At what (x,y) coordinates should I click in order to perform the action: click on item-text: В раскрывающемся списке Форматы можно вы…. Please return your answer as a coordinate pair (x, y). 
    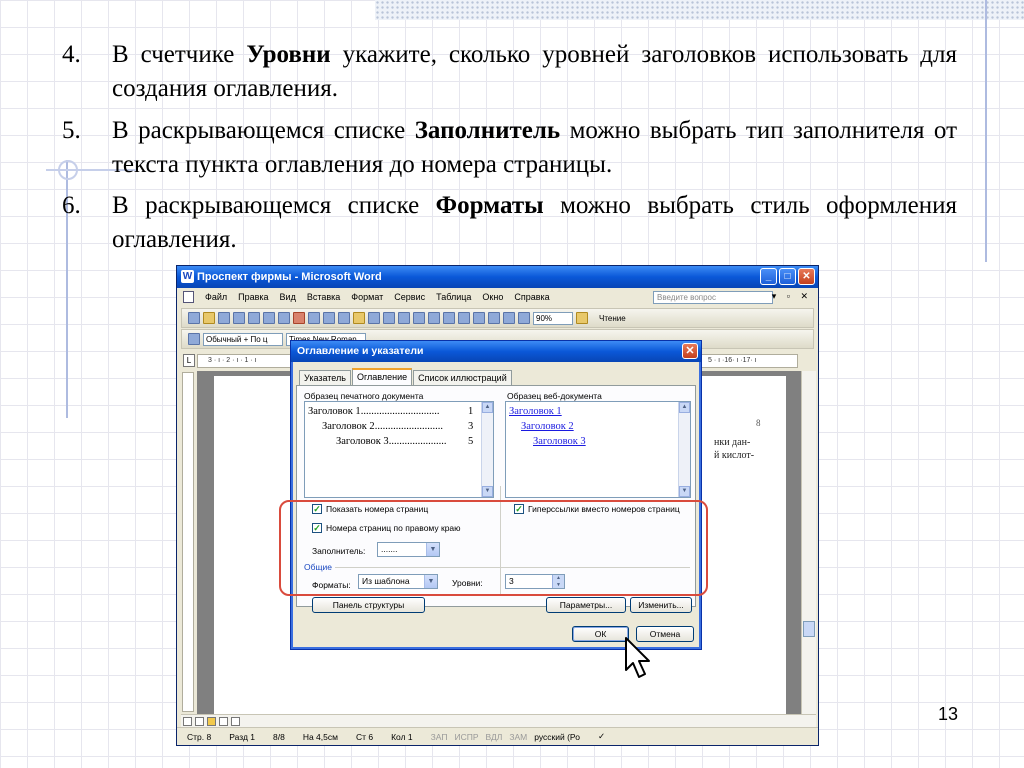
    Looking at the image, I should click on (534, 223).